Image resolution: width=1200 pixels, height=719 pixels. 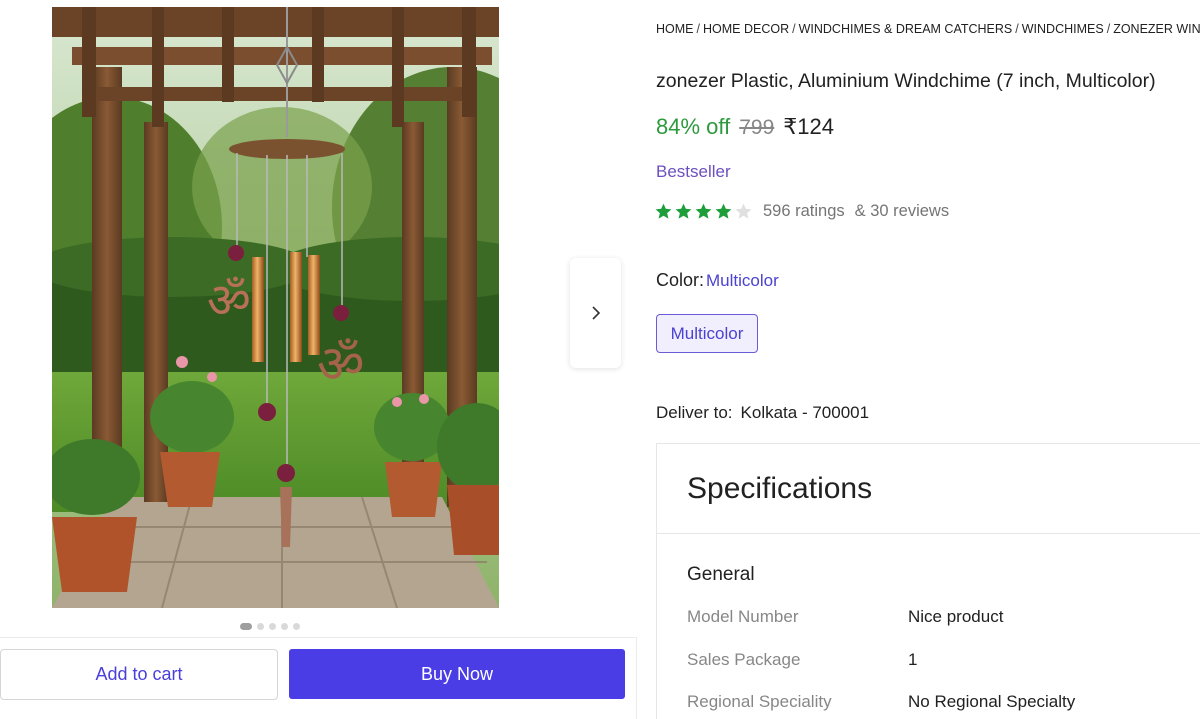 I want to click on breadcrumb-home-decor: HOME DECOR, so click(x=746, y=29).